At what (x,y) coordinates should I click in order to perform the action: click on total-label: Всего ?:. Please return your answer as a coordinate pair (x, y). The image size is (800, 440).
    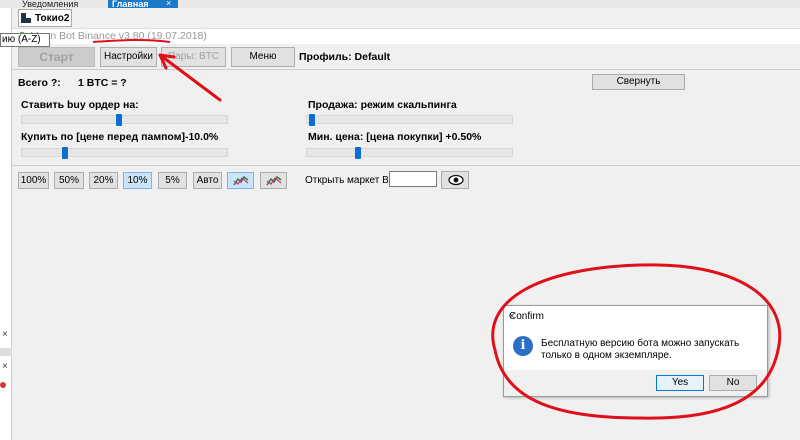
    Looking at the image, I should click on (39, 83).